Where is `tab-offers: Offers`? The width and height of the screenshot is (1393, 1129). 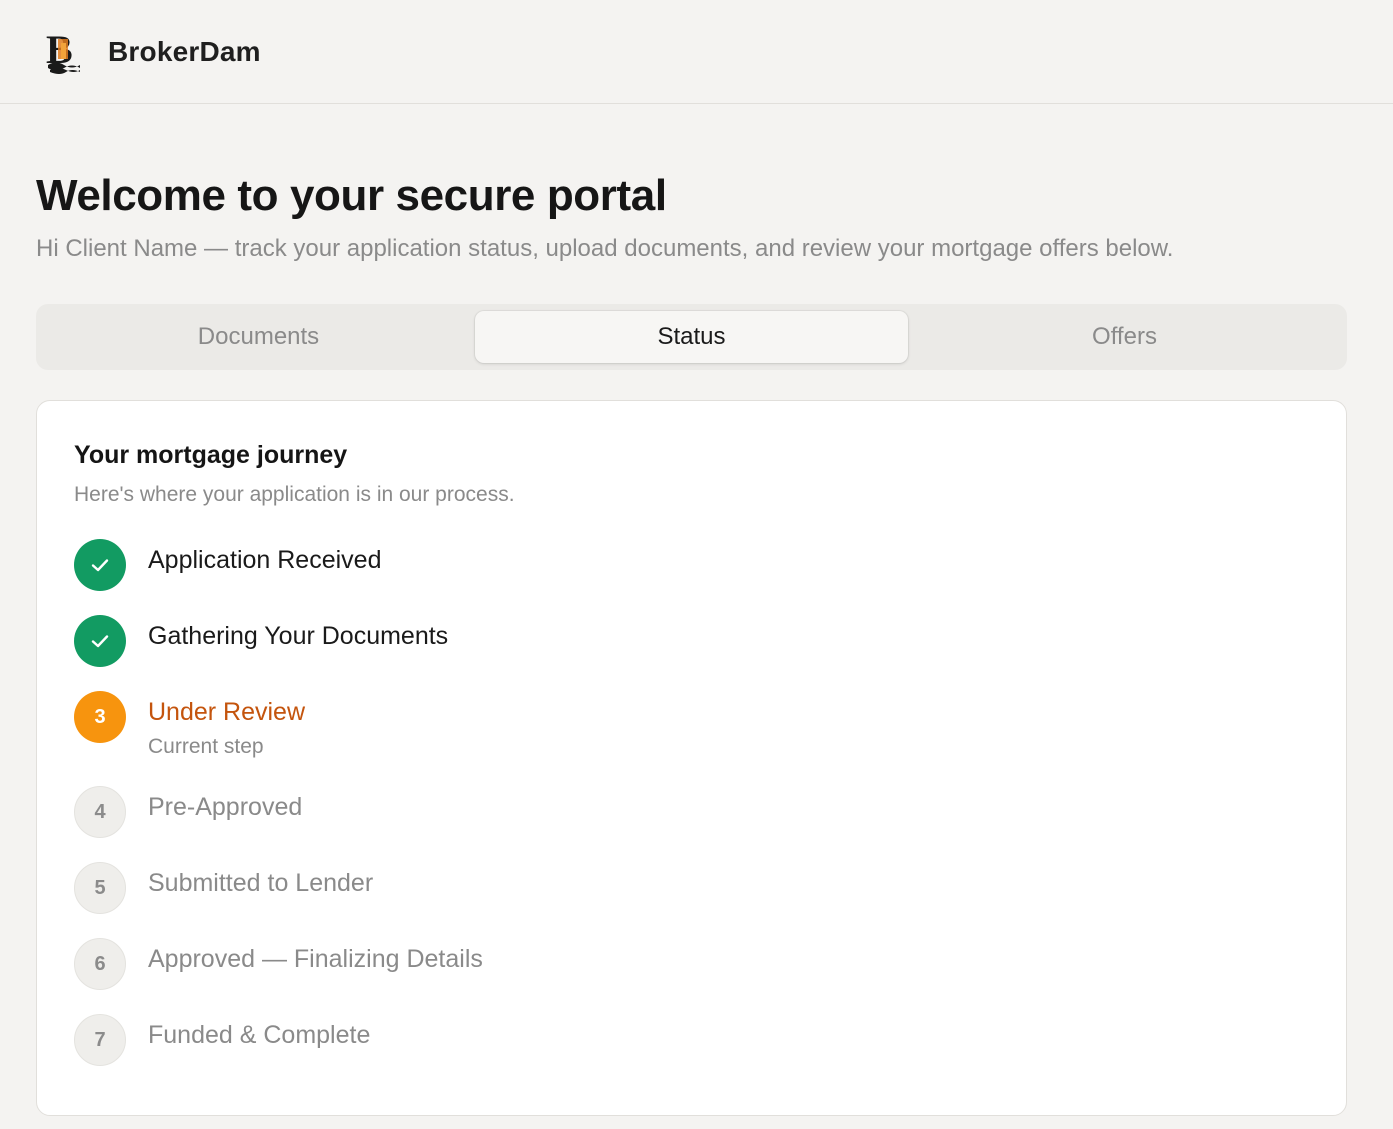 tab-offers: Offers is located at coordinates (1124, 337).